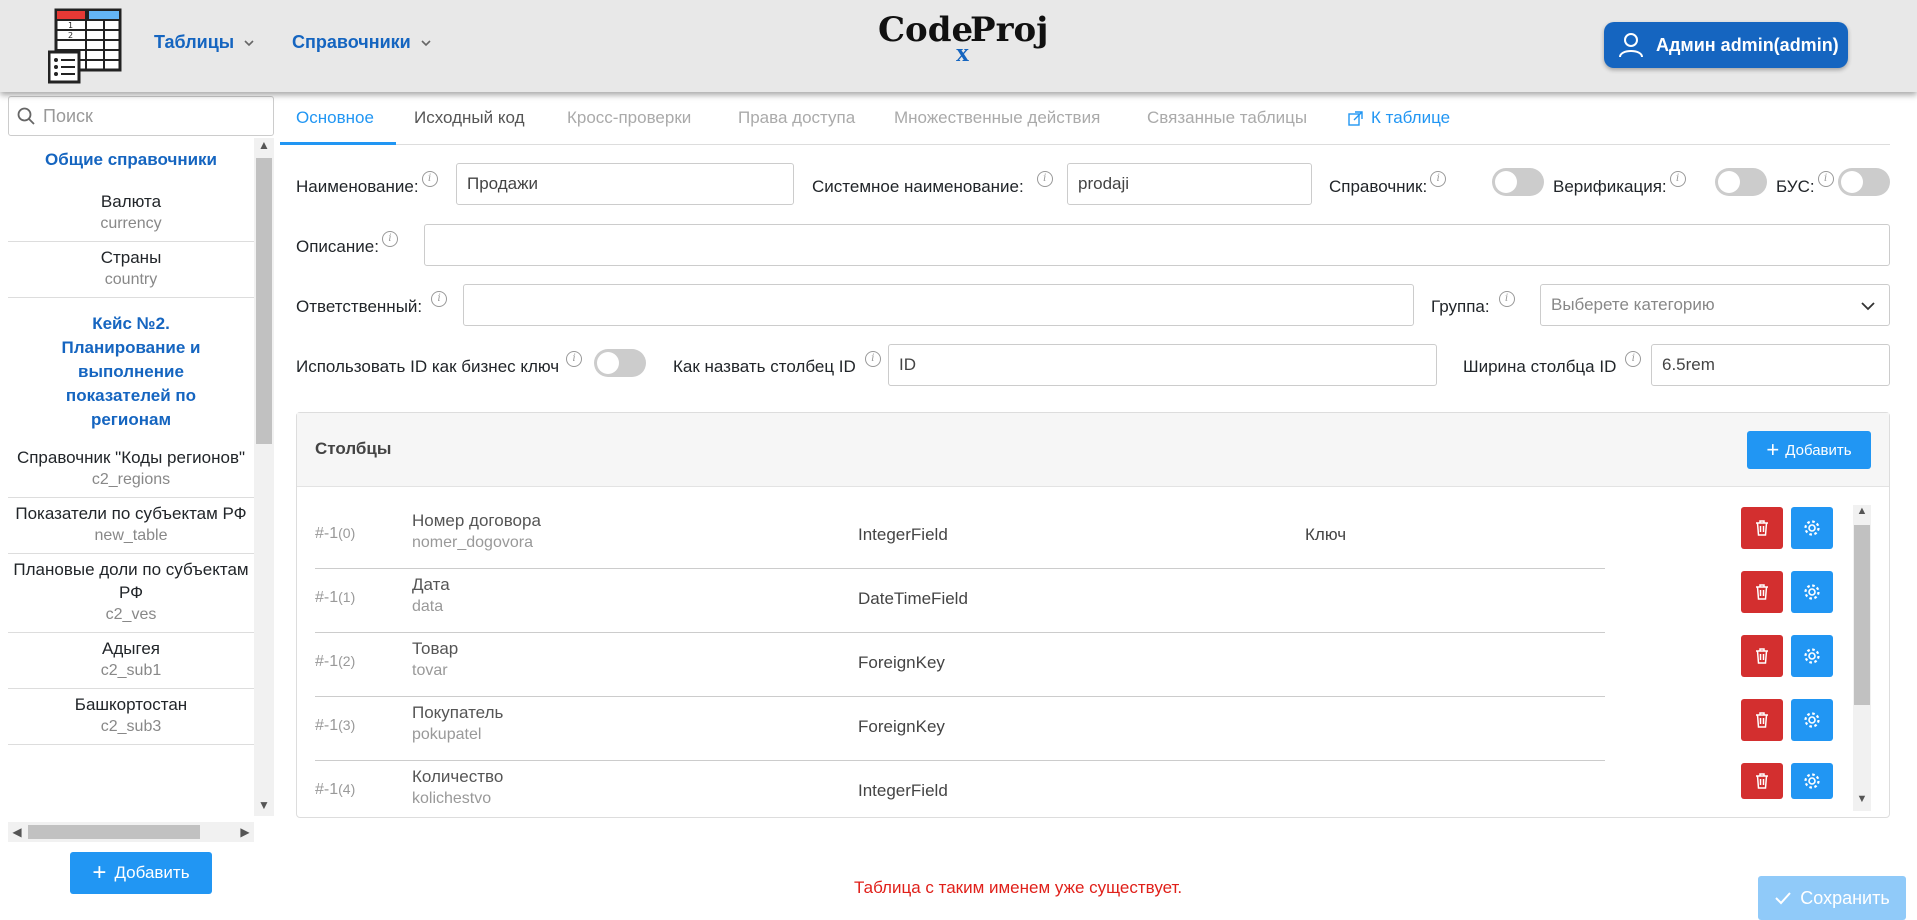  Describe the element at coordinates (362, 42) in the screenshot. I see `nav-directories-menu: Справочники` at that location.